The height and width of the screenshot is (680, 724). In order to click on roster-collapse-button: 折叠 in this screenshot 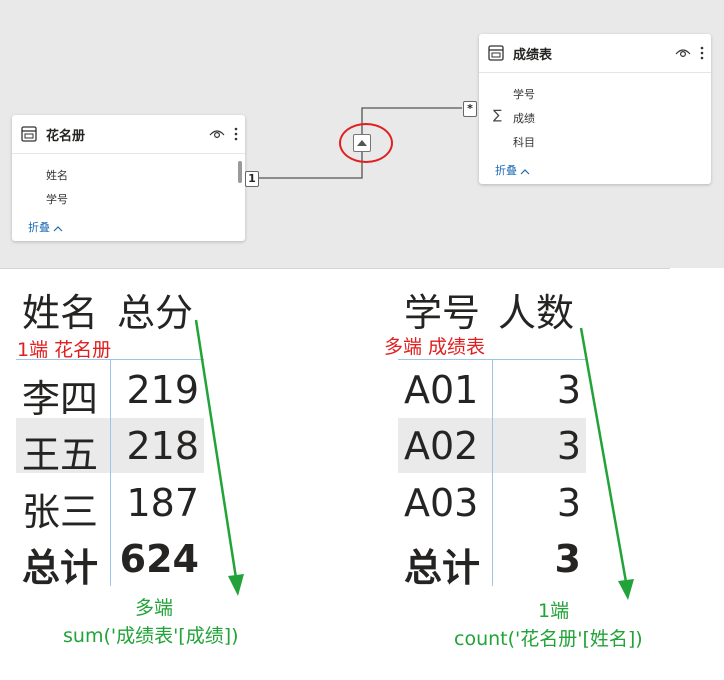, I will do `click(45, 227)`.